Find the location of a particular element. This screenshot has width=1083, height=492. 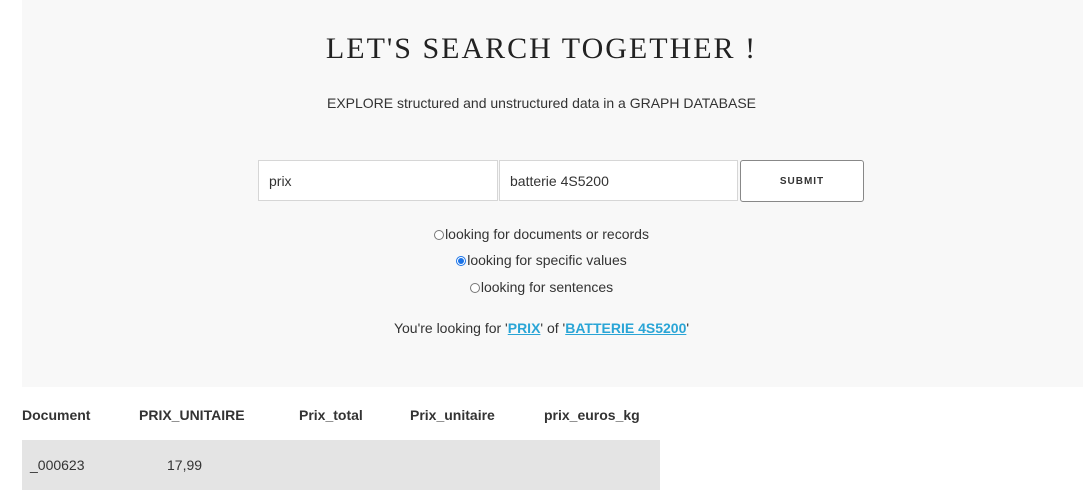

col-prix-euros-kg: prix_euros_kg is located at coordinates (592, 415).